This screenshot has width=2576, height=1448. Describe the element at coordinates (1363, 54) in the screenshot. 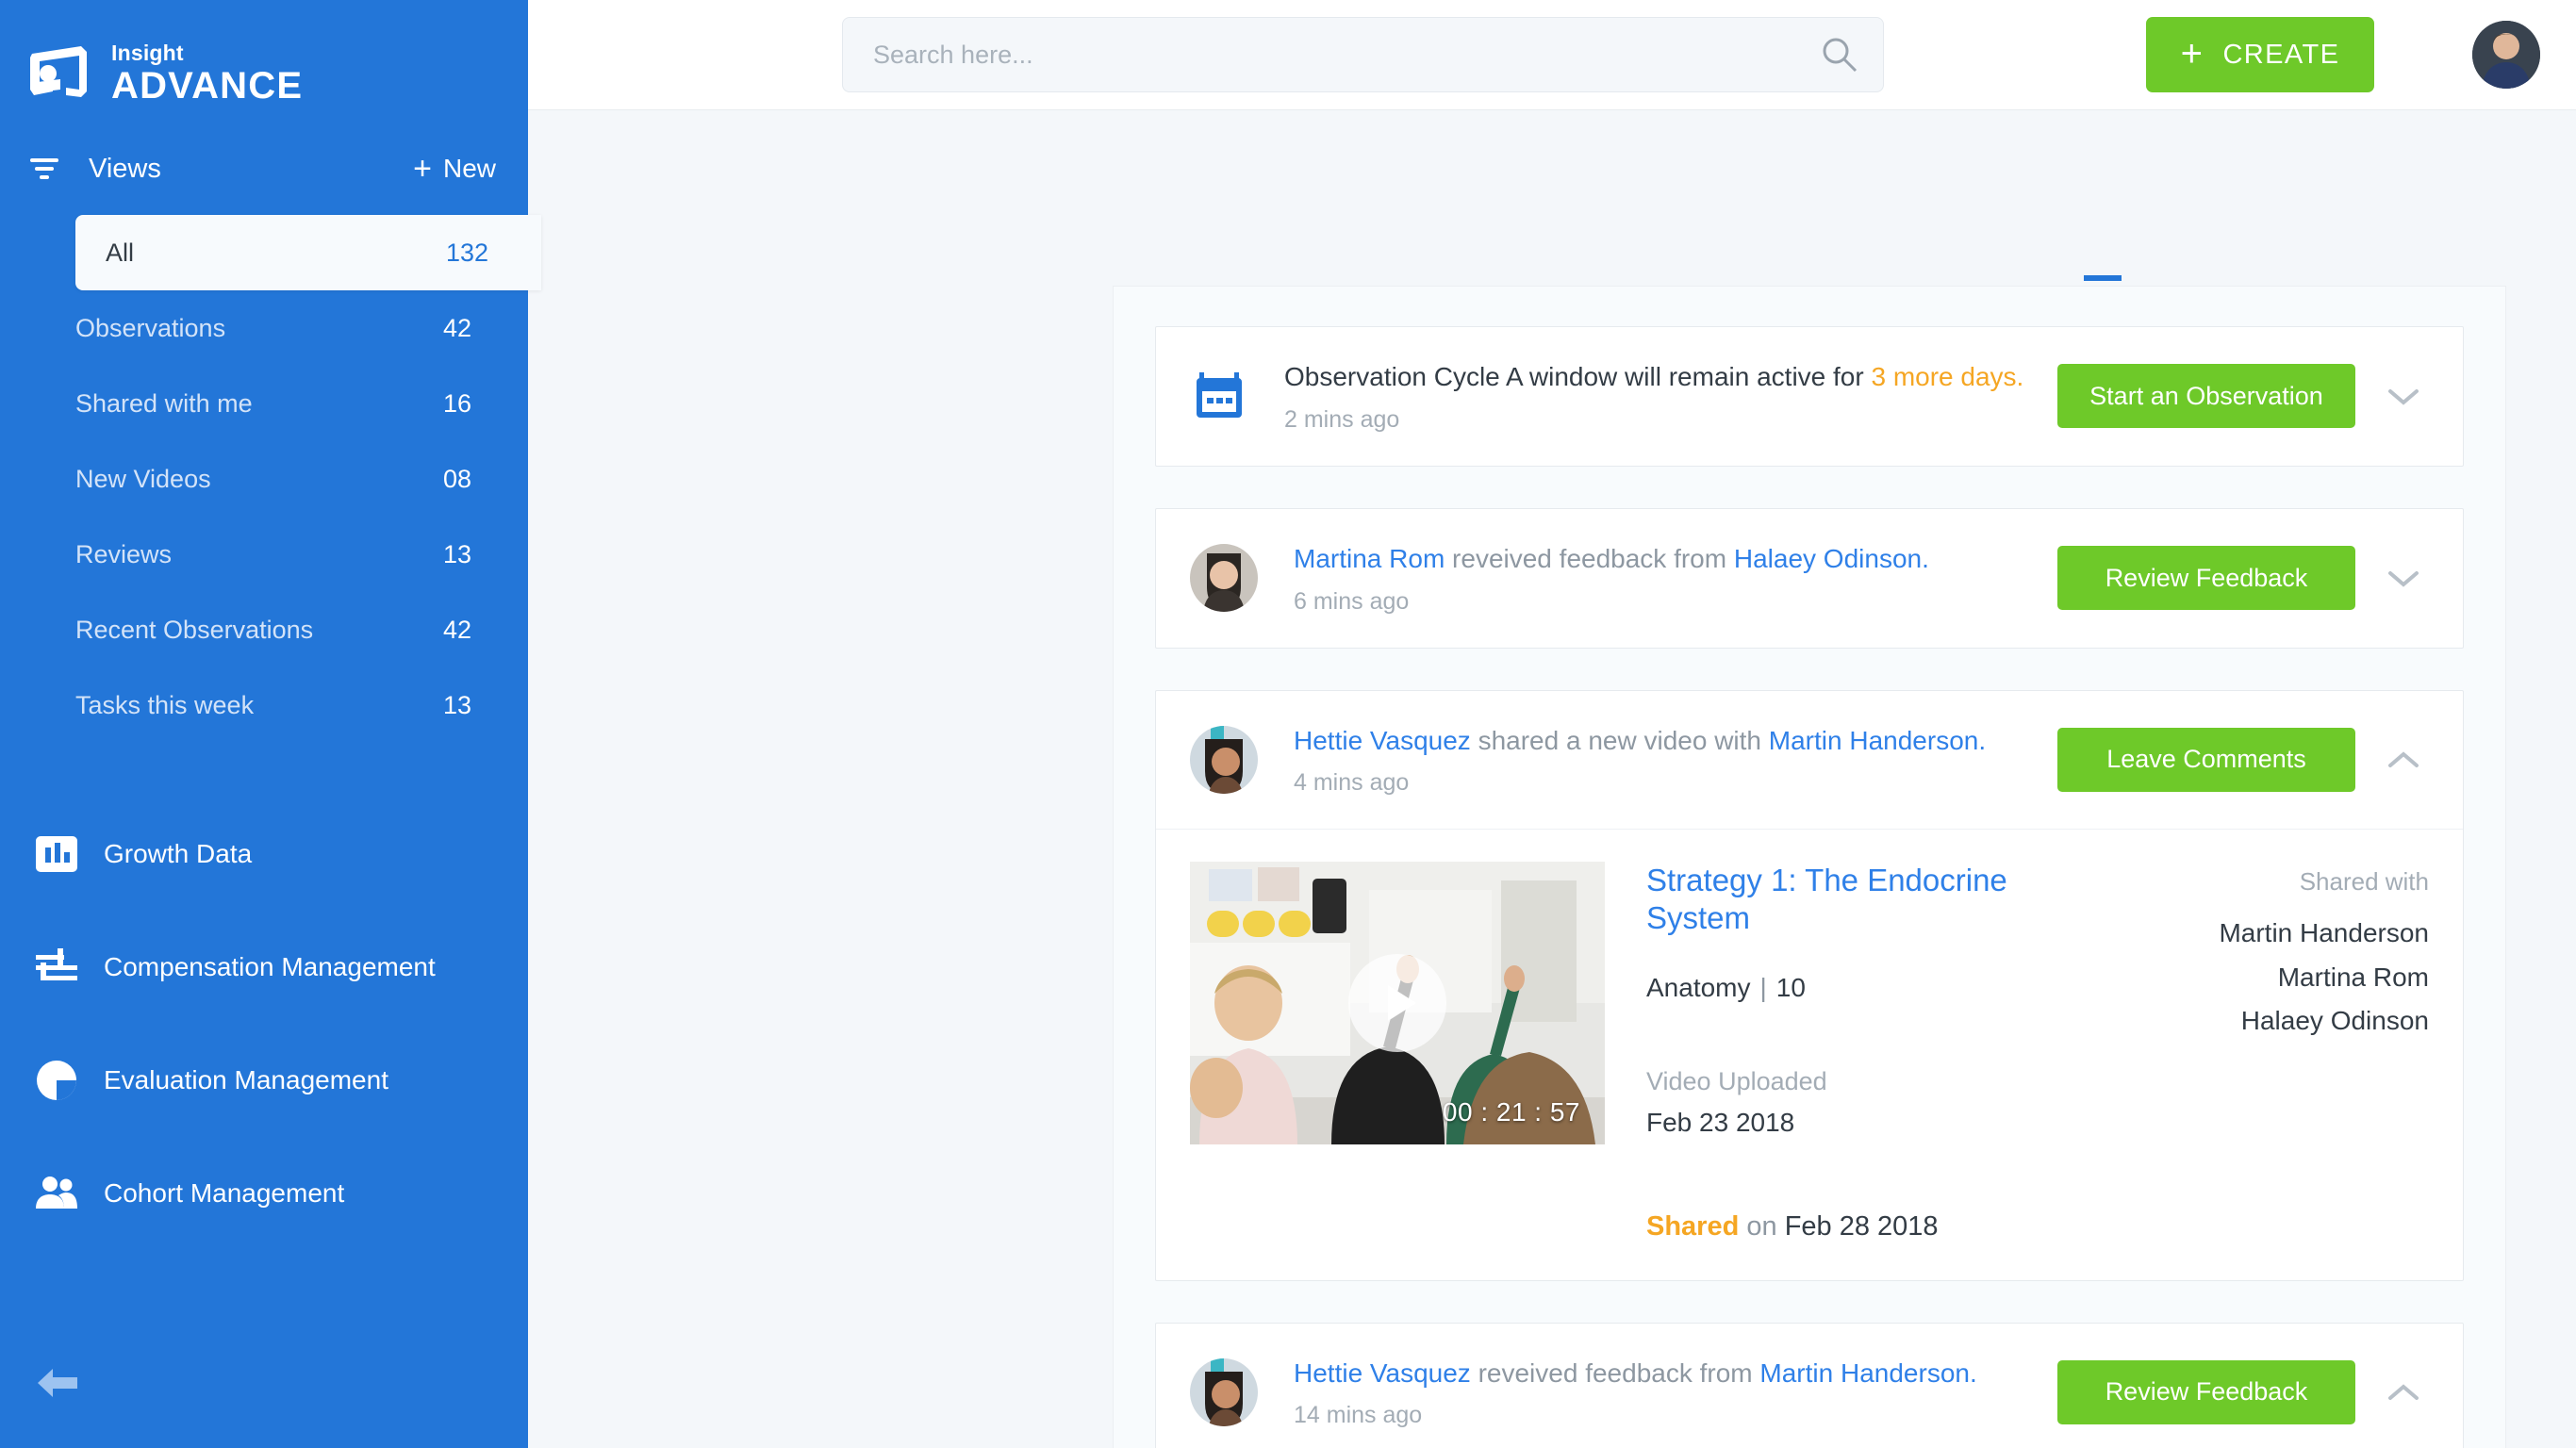

I see `search-input` at that location.